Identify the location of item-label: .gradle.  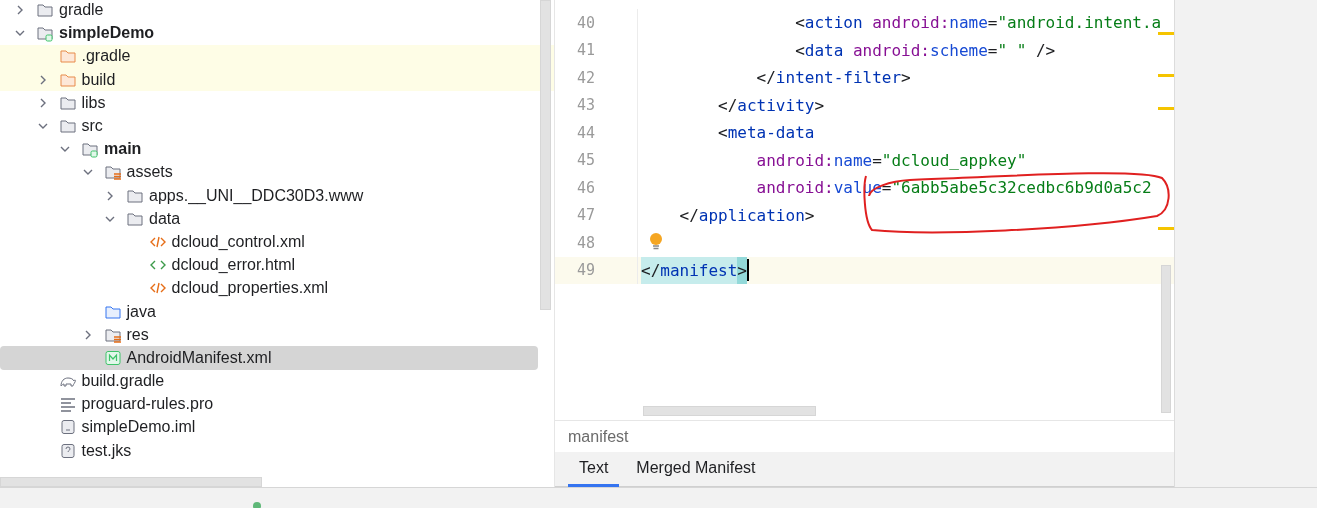
(106, 56).